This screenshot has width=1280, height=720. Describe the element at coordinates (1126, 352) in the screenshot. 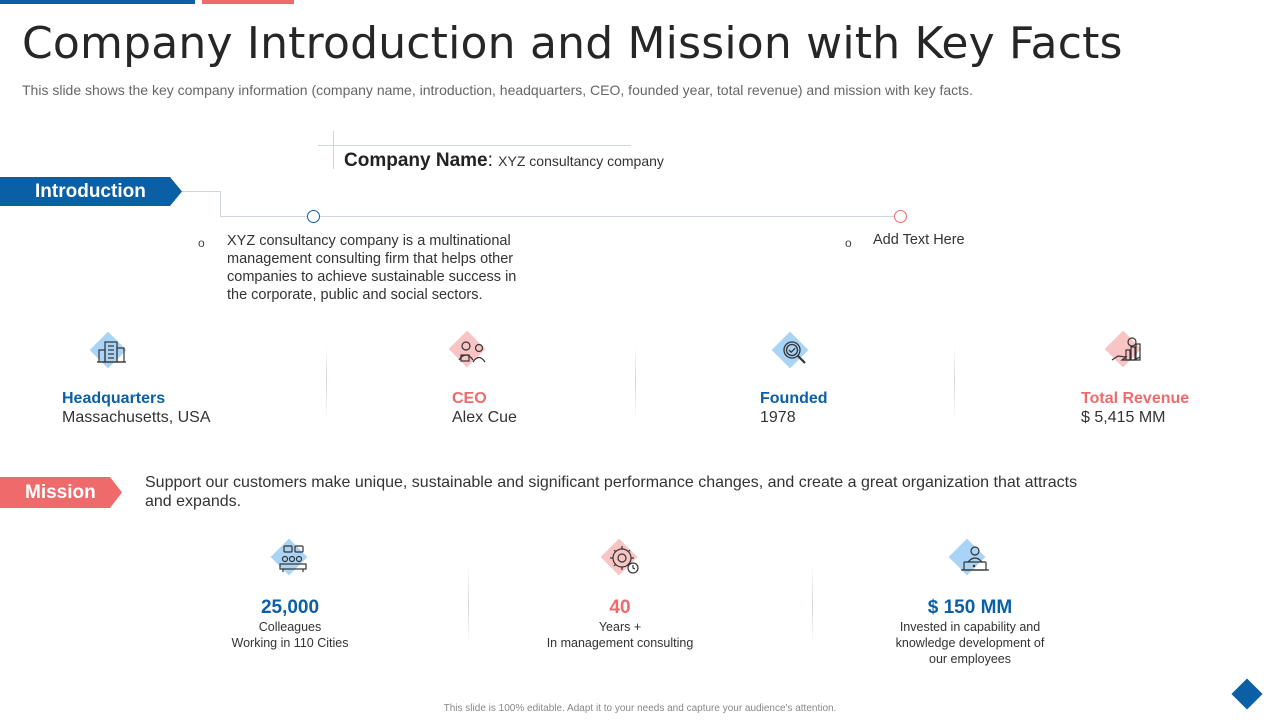

I see `money-hand-icon` at that location.